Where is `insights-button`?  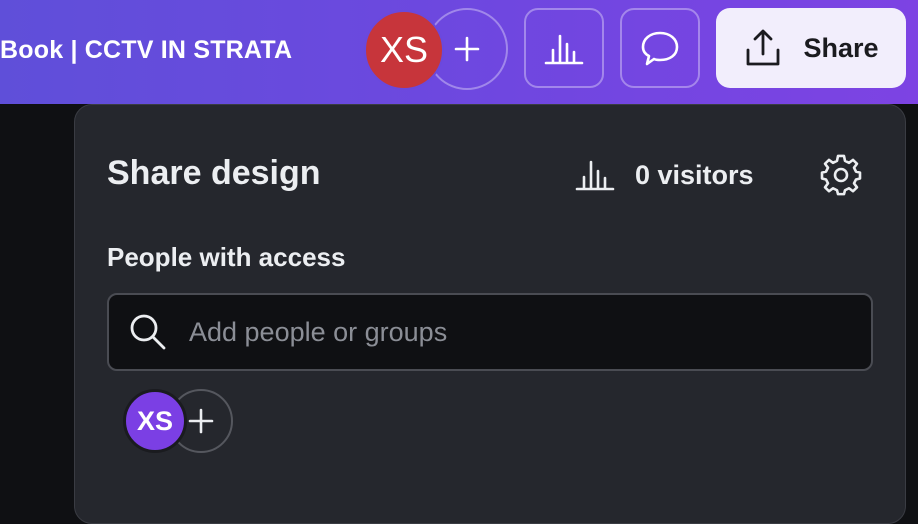
insights-button is located at coordinates (564, 48).